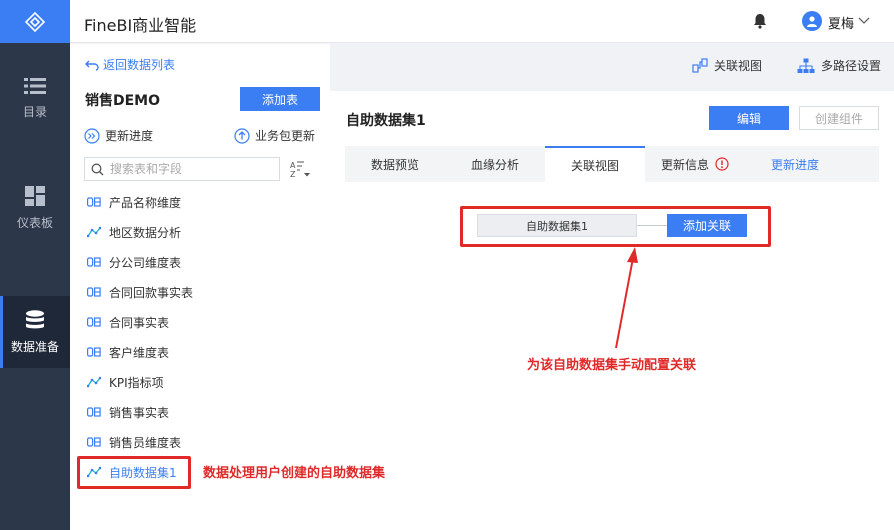 This screenshot has height=530, width=894. Describe the element at coordinates (626, 298) in the screenshot. I see `annotation-arrow` at that location.